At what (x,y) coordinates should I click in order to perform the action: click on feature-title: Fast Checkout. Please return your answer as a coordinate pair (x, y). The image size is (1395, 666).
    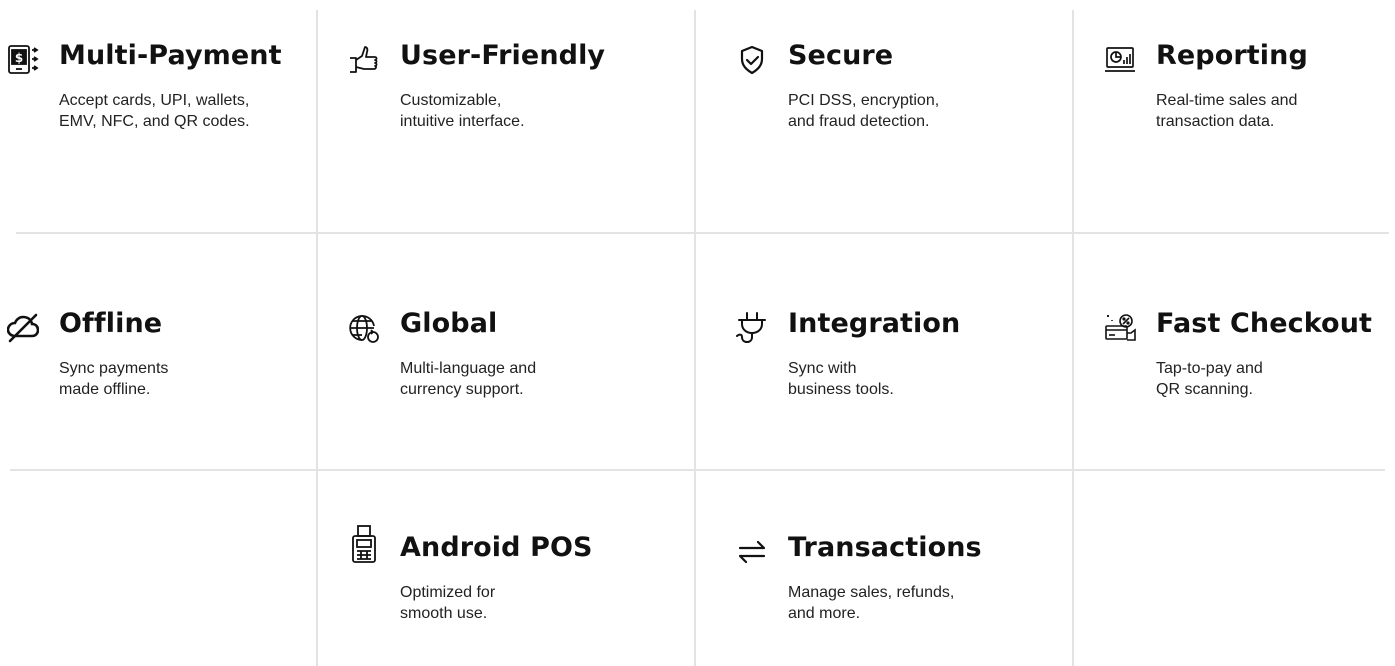
    Looking at the image, I should click on (1264, 323).